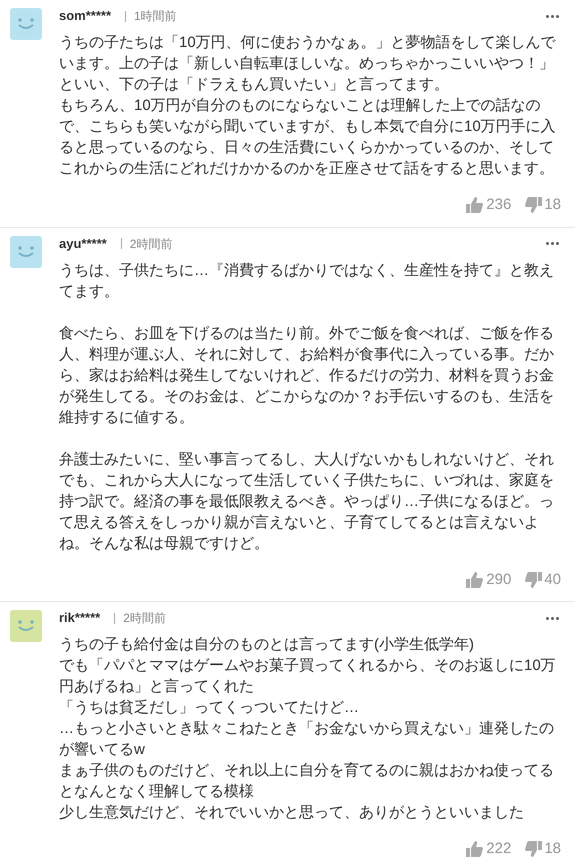 The width and height of the screenshot is (575, 868). What do you see at coordinates (543, 579) in the screenshot?
I see `dislike-button: 40` at bounding box center [543, 579].